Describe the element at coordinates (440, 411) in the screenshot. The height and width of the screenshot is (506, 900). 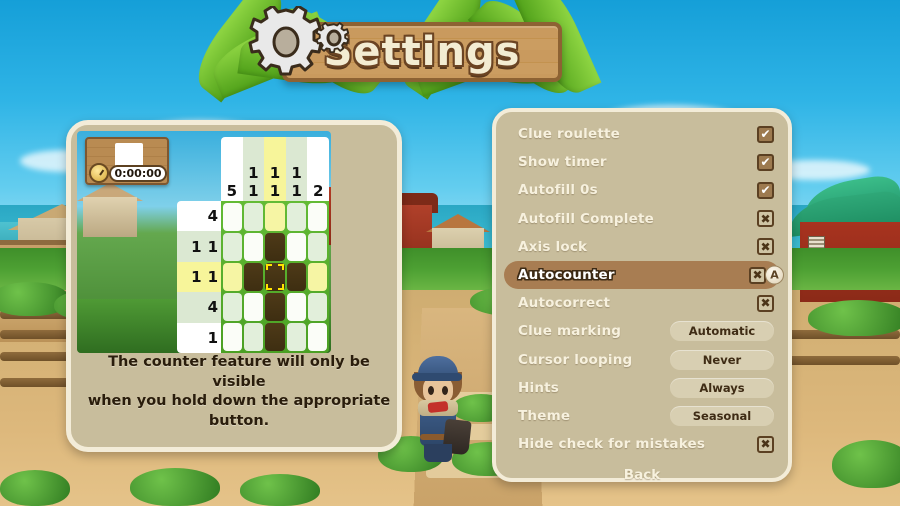
I see `player-character` at that location.